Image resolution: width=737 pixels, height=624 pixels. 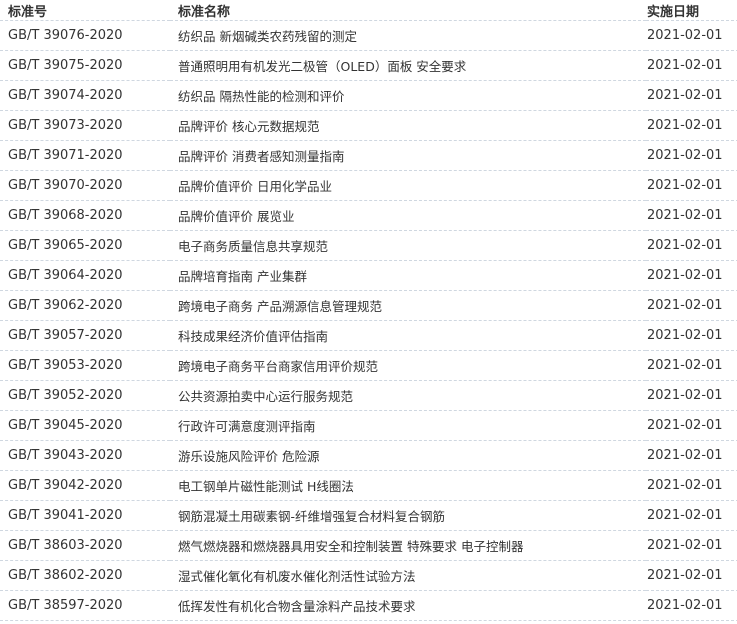 I want to click on standard-name-cell: 电工钢单片磁性能测试 H线圈法, so click(x=408, y=485).